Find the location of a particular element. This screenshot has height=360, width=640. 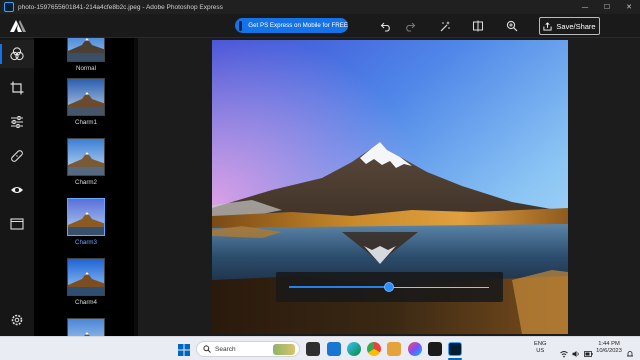

looks-tool is located at coordinates (17, 54).